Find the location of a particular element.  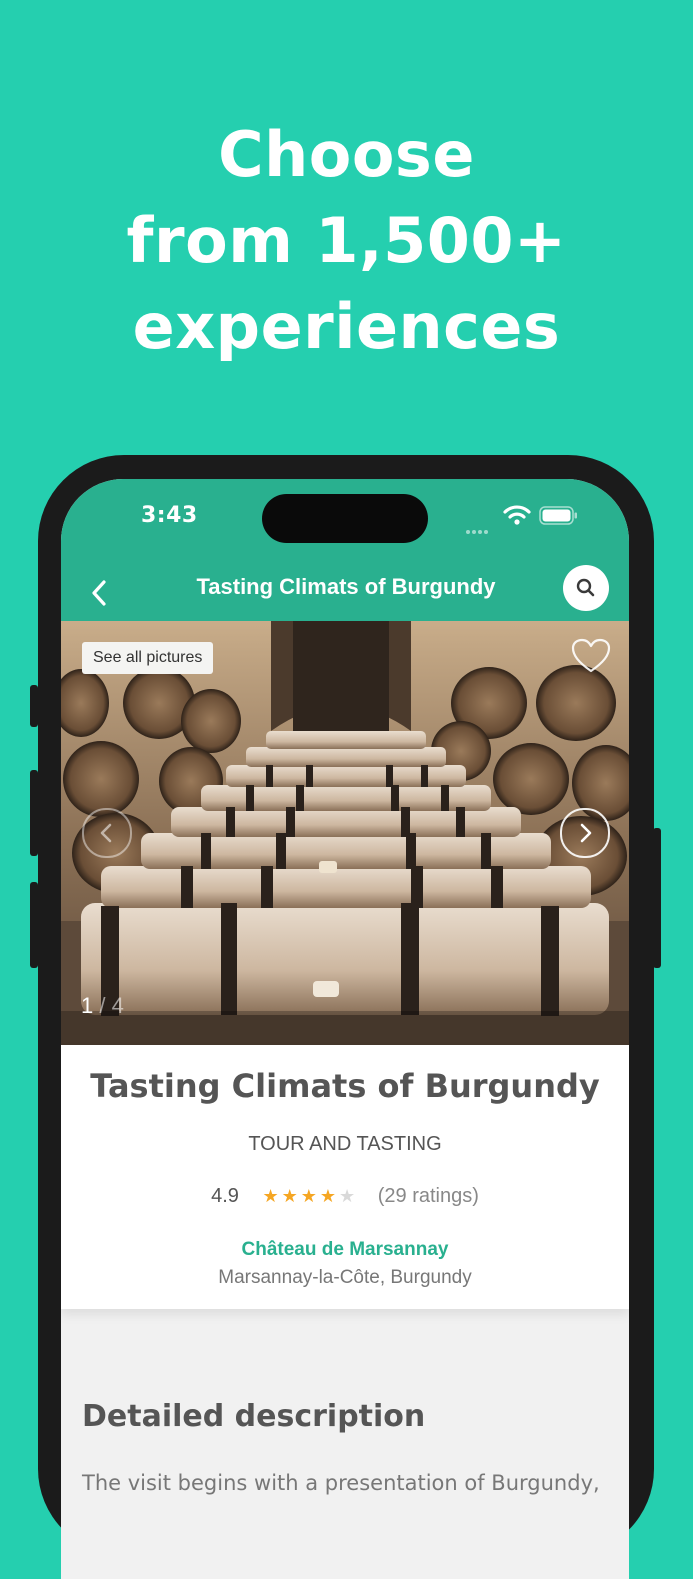

phone-mute-switch is located at coordinates (34, 706).